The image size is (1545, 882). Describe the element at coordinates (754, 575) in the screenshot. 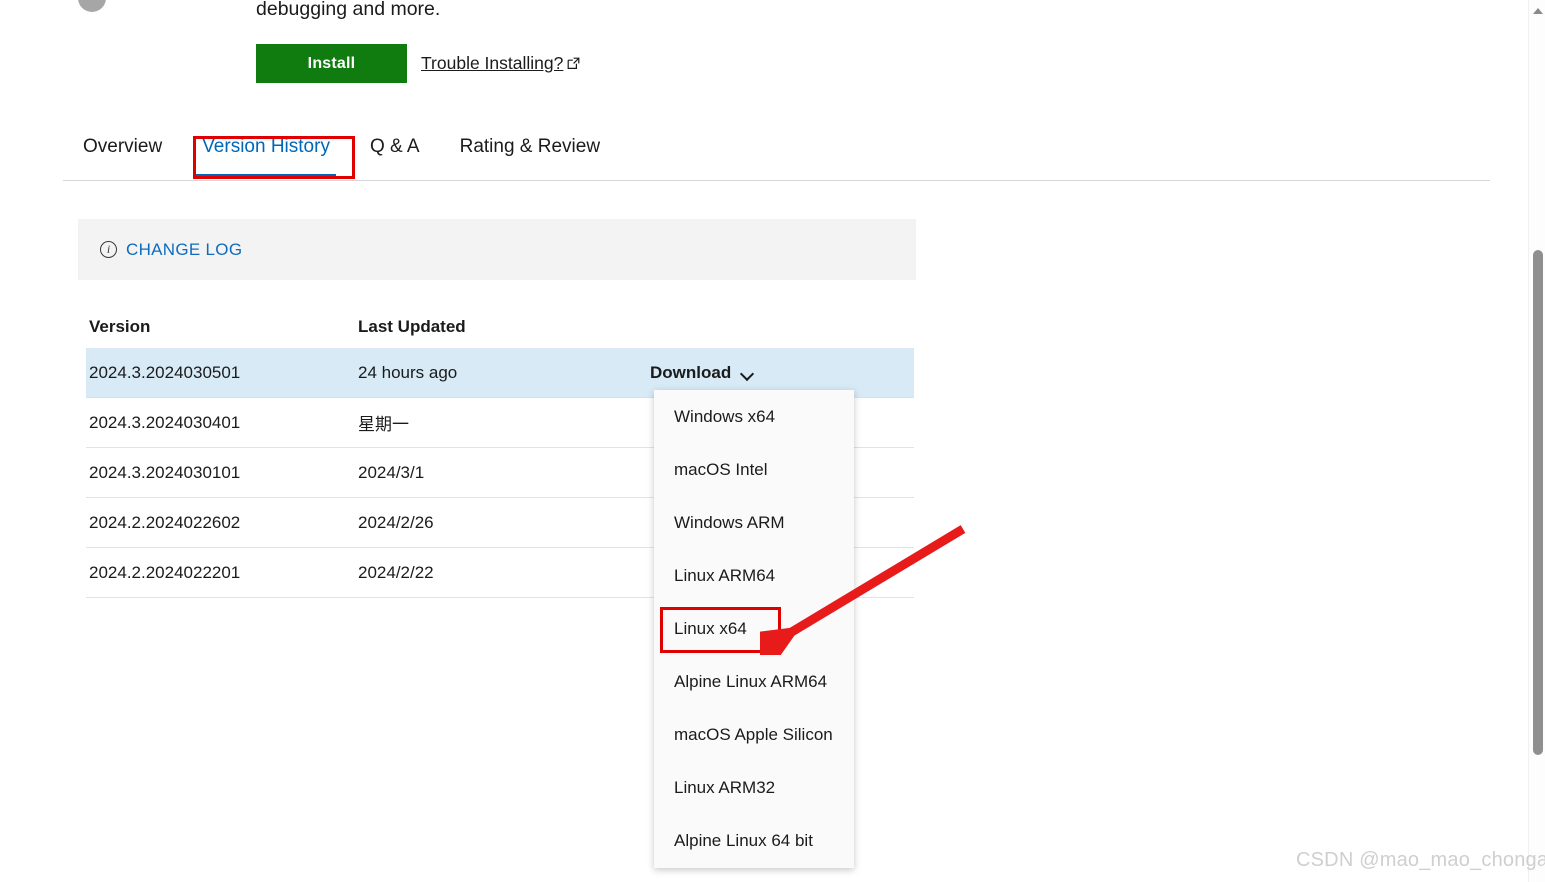

I see `menu-item-linux-arm64: Linux ARM64` at that location.